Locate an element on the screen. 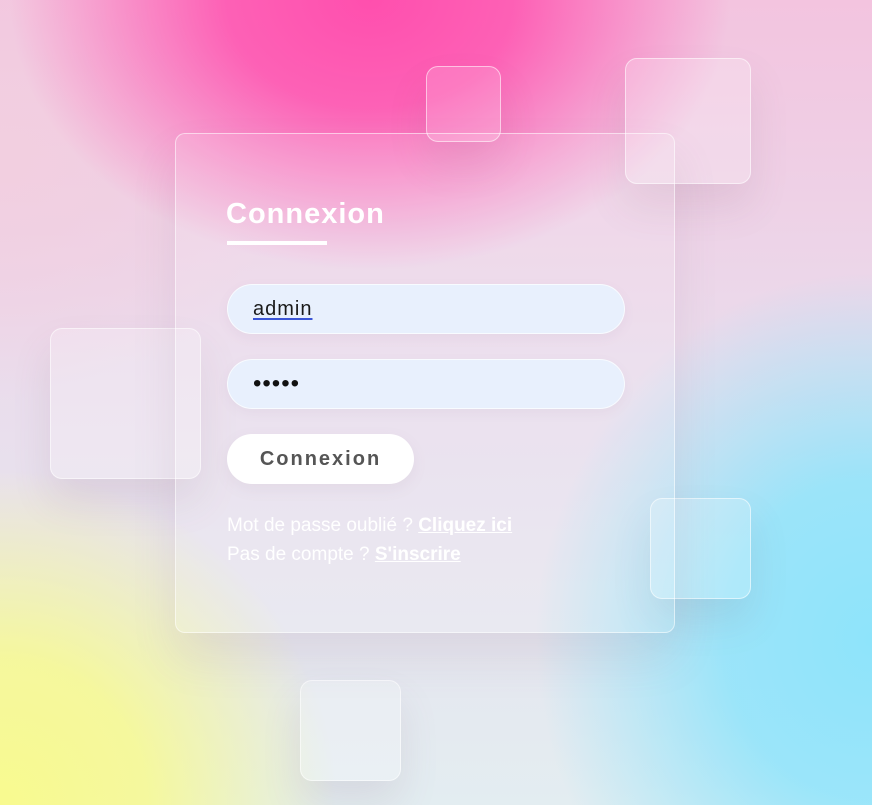 The width and height of the screenshot is (872, 805). username-value: admin is located at coordinates (283, 309).